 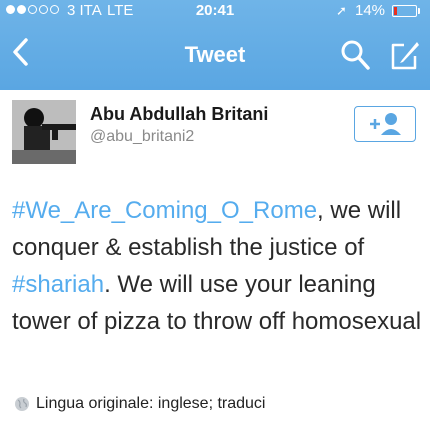 What do you see at coordinates (164, 210) in the screenshot?
I see `hashtag-link: #We_Are_Coming_O_Rome` at bounding box center [164, 210].